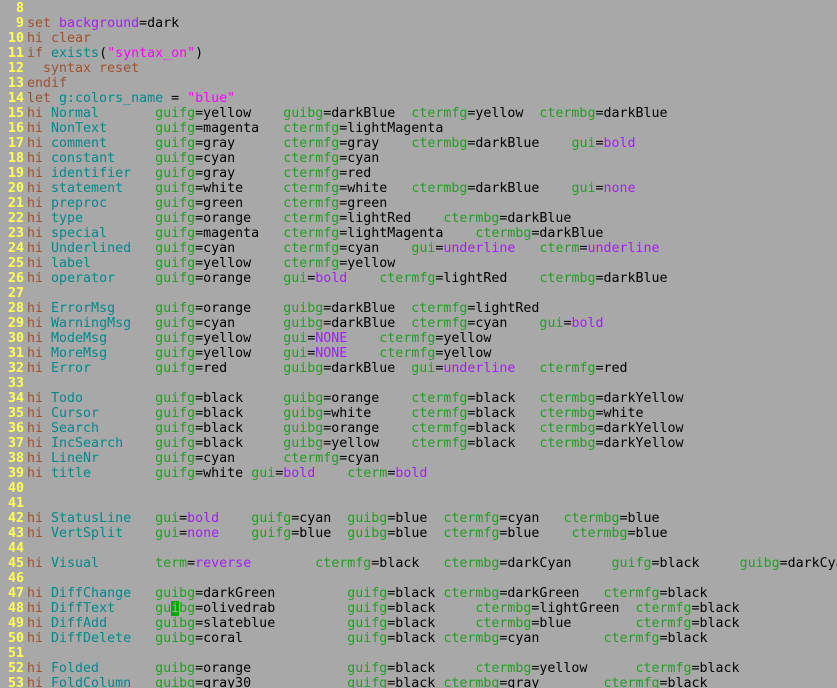 The image size is (837, 688). What do you see at coordinates (418, 503) in the screenshot?
I see `code-line: 41` at bounding box center [418, 503].